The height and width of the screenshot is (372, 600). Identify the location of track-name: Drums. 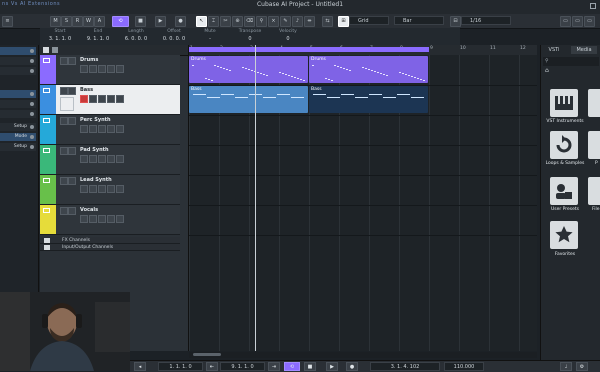
(89, 60).